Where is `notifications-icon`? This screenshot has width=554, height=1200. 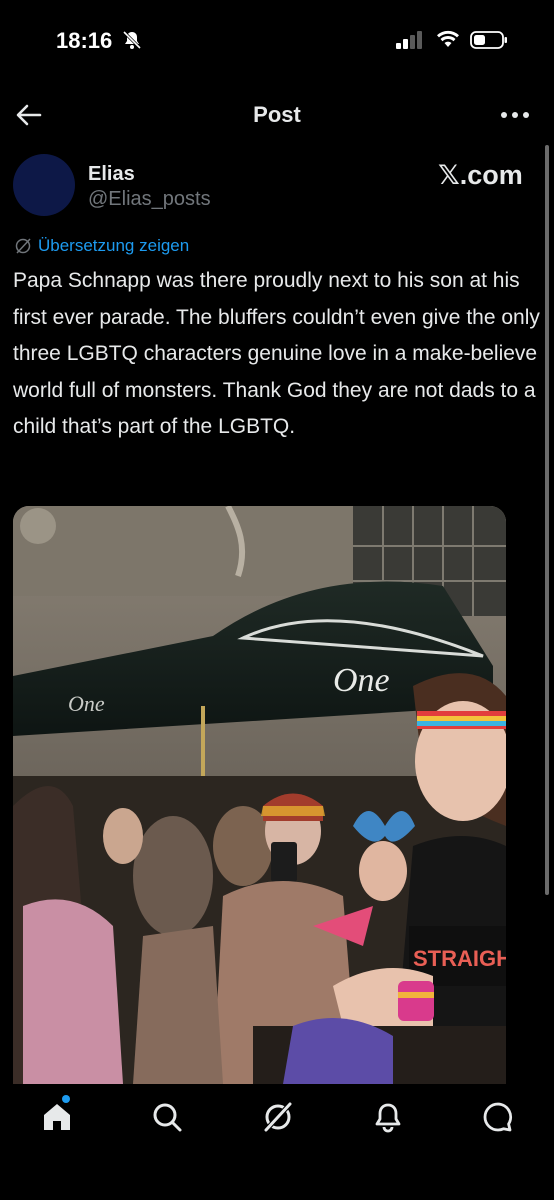 notifications-icon is located at coordinates (388, 1117).